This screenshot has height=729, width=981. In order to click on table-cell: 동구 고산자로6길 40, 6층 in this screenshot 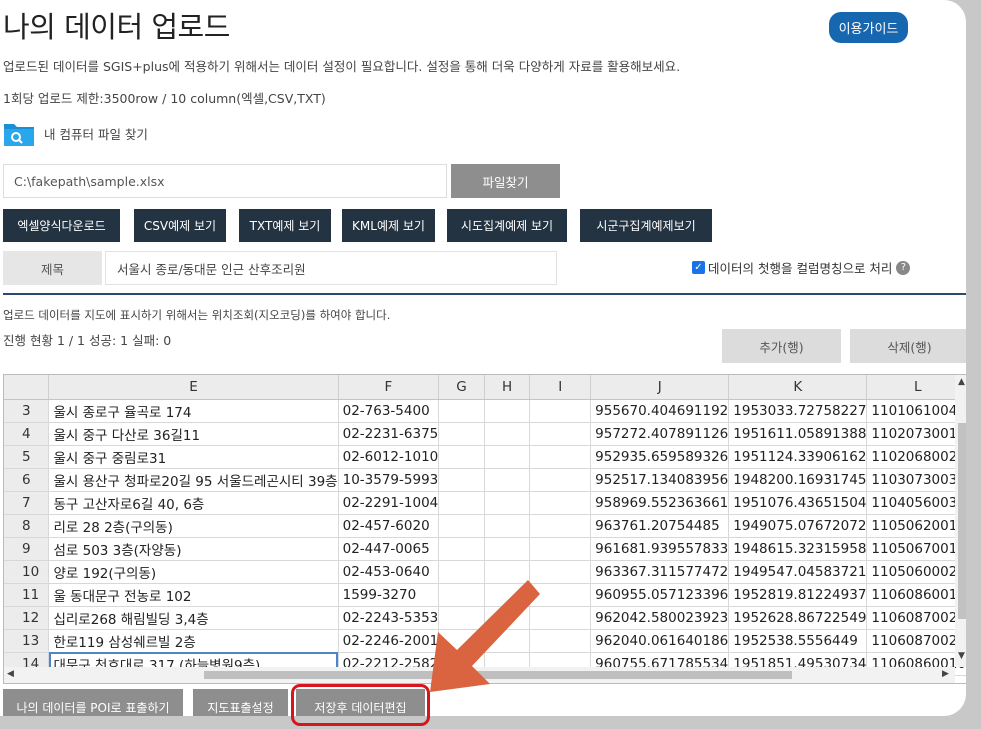, I will do `click(193, 503)`.